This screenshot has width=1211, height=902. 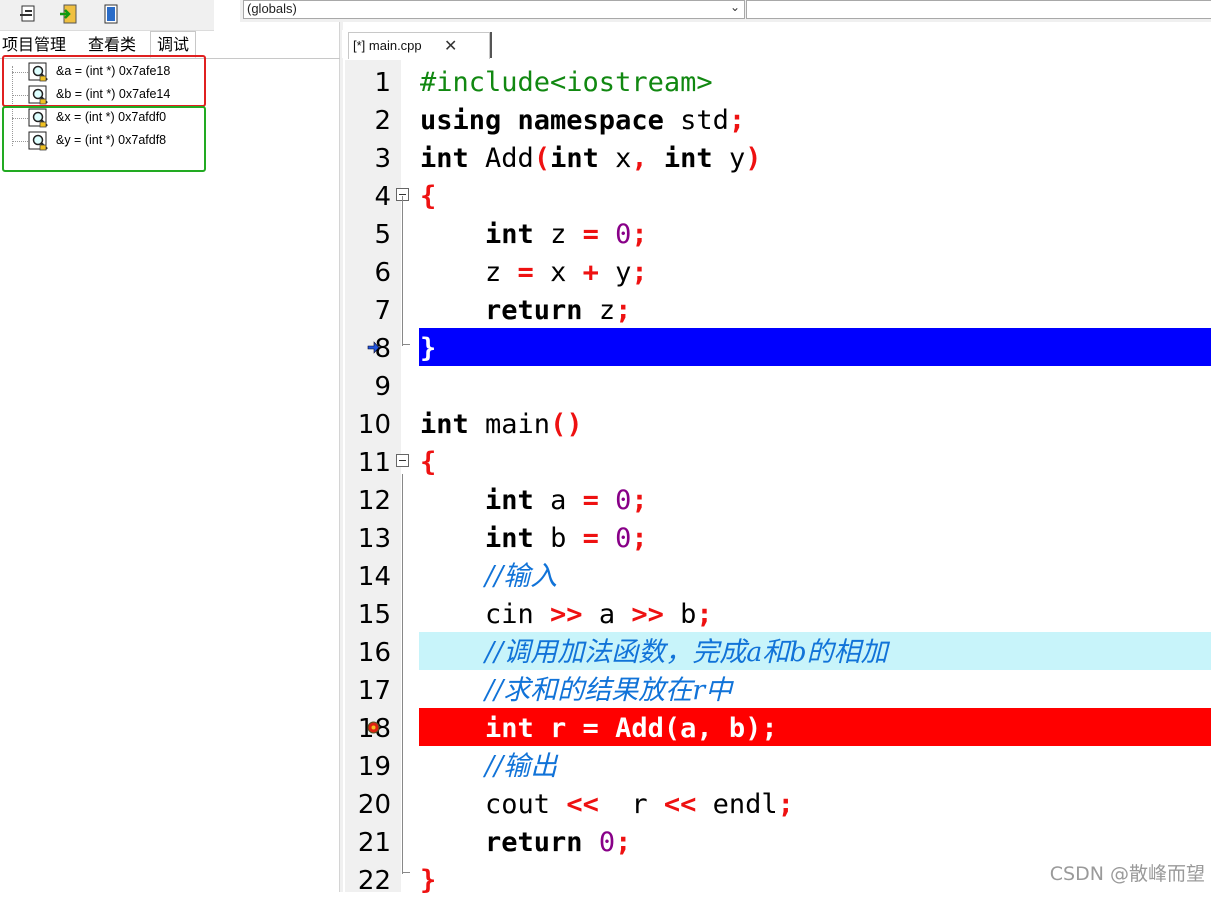 What do you see at coordinates (654, 651) in the screenshot?
I see `code-text: //调用加法函数，完成a和b的相加` at bounding box center [654, 651].